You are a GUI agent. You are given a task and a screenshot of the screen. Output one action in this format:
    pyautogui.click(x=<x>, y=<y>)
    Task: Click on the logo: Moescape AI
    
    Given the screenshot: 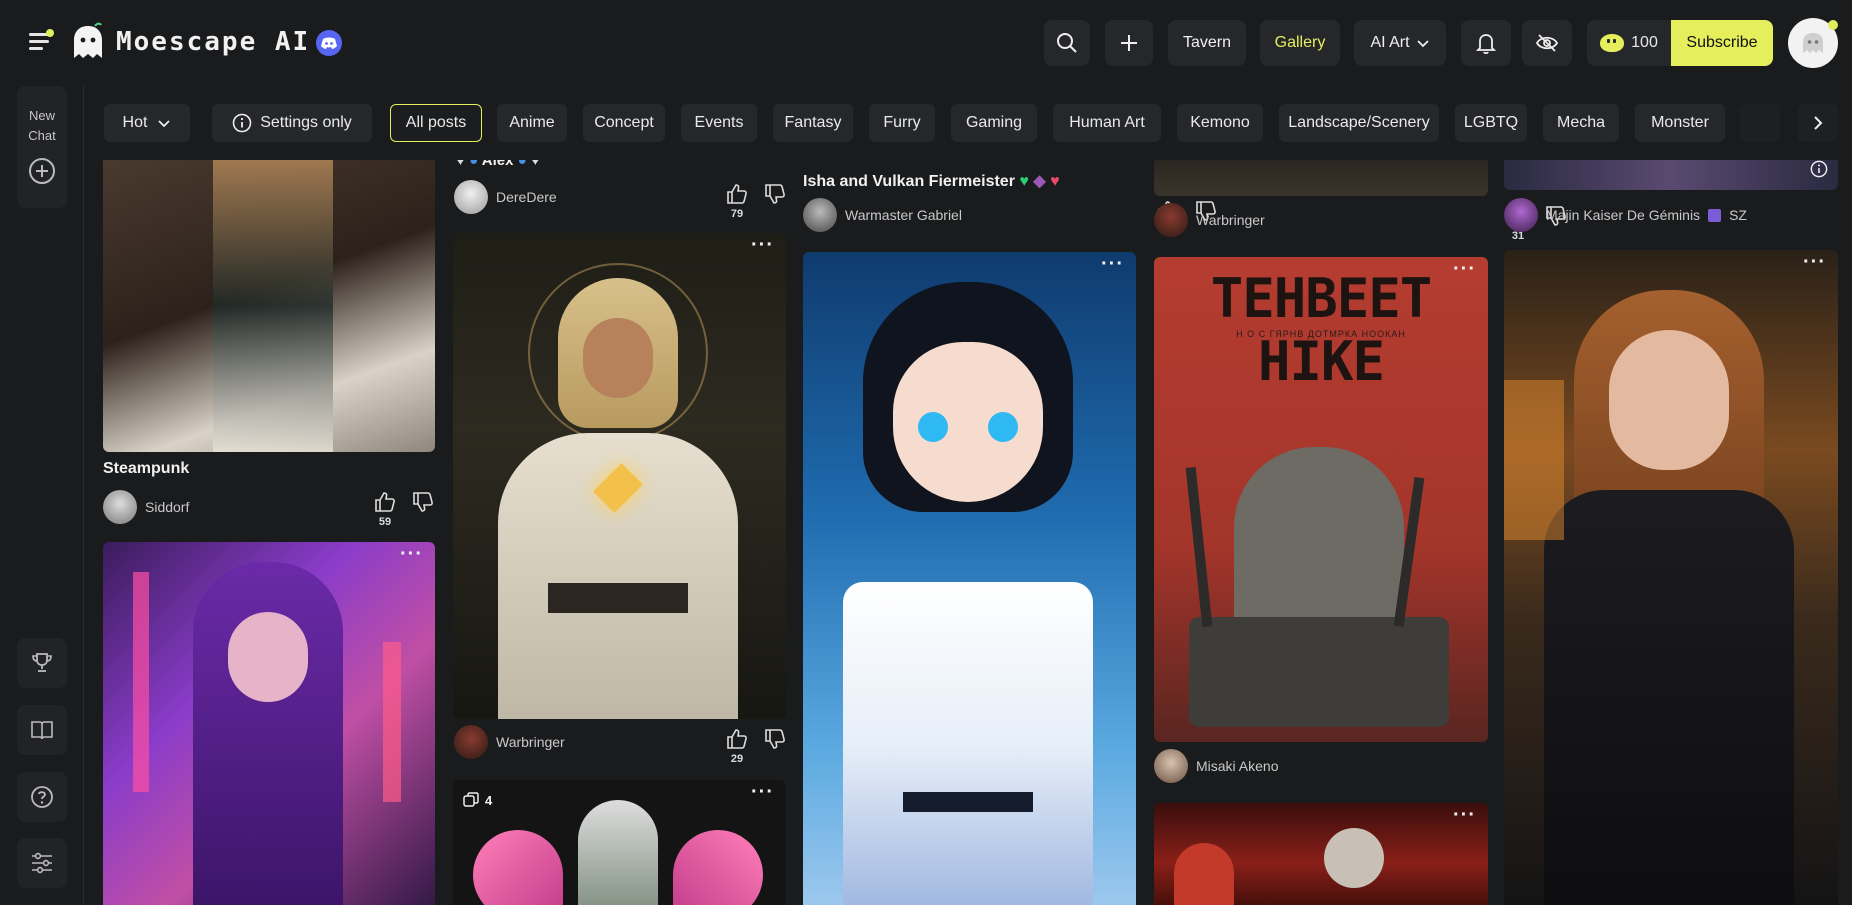 What is the action you would take?
    pyautogui.click(x=189, y=42)
    